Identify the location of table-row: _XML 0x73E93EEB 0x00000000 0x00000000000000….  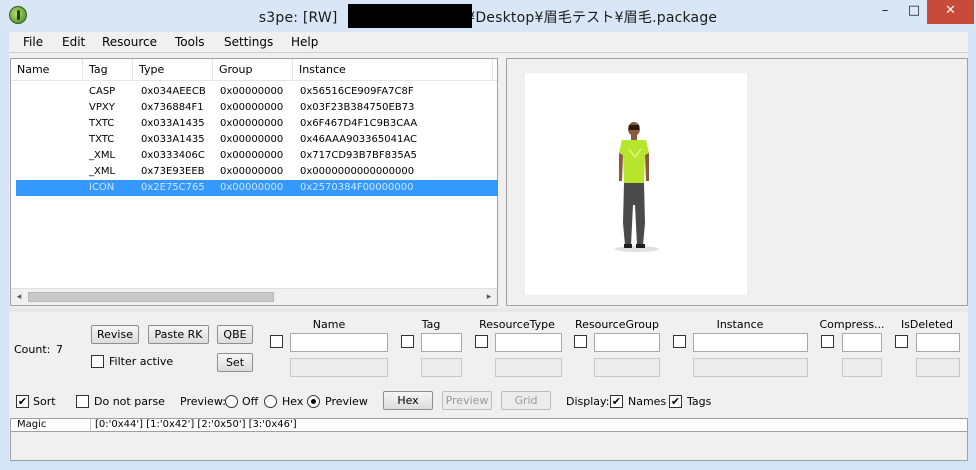
(257, 172).